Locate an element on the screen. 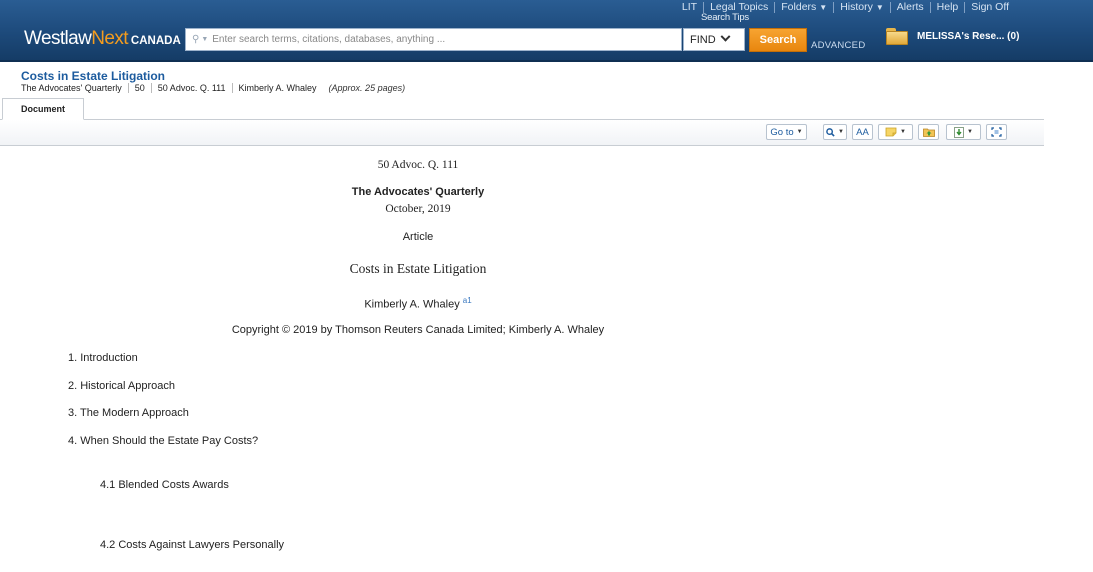 The image size is (1093, 572). search-in-document-button: ▼ is located at coordinates (835, 132).